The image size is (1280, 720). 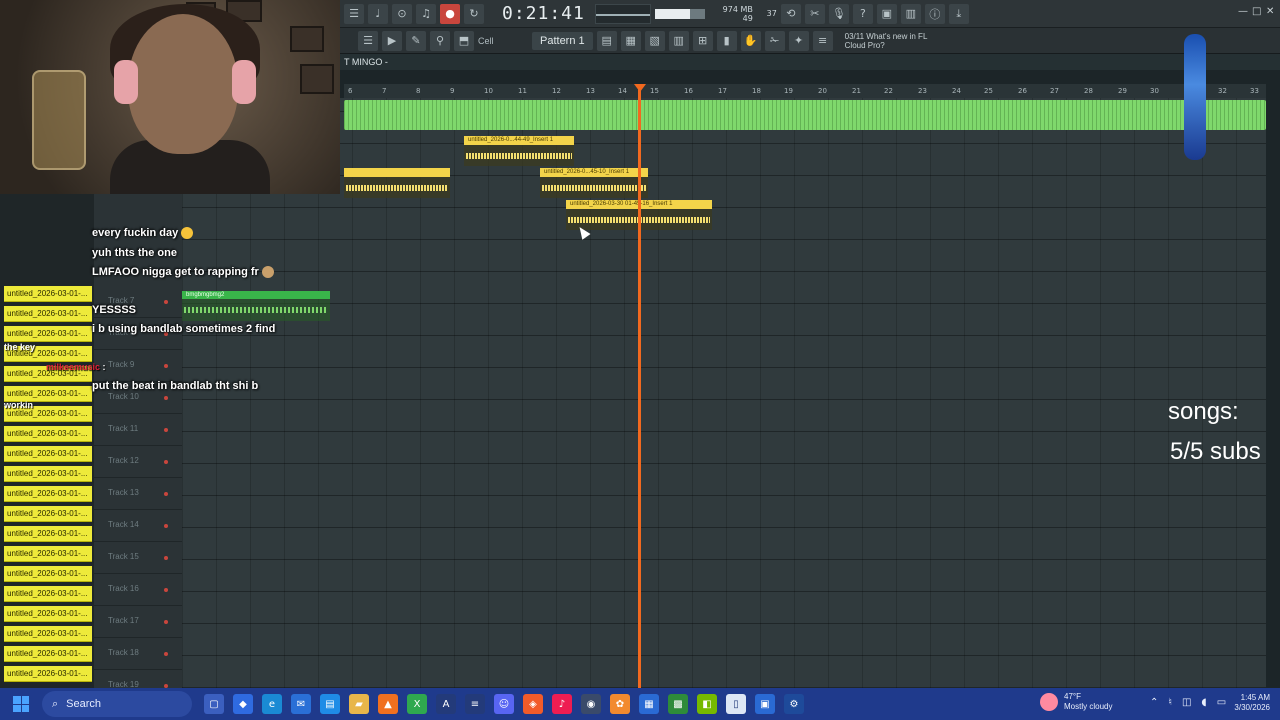 What do you see at coordinates (243, 704) in the screenshot?
I see `copilot-icon: ◆` at bounding box center [243, 704].